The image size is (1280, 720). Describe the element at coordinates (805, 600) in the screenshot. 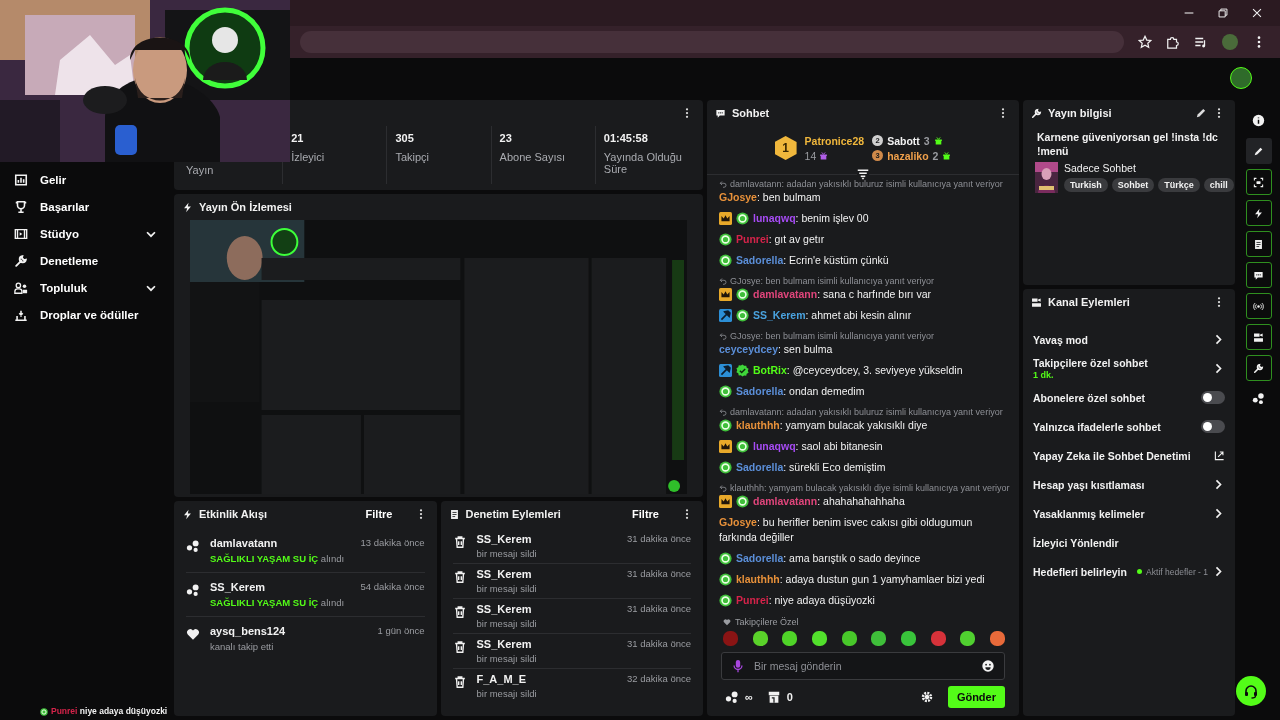

I see `chat-message: Punrei: niye adaya düşüyozki` at that location.